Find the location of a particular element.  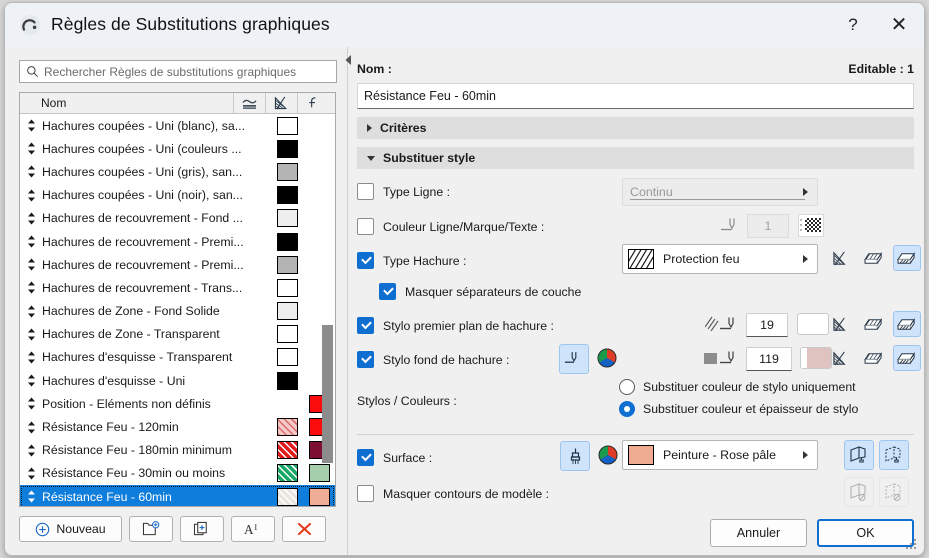

table-row: Hachures d'esquisse - Uni is located at coordinates (177, 380).